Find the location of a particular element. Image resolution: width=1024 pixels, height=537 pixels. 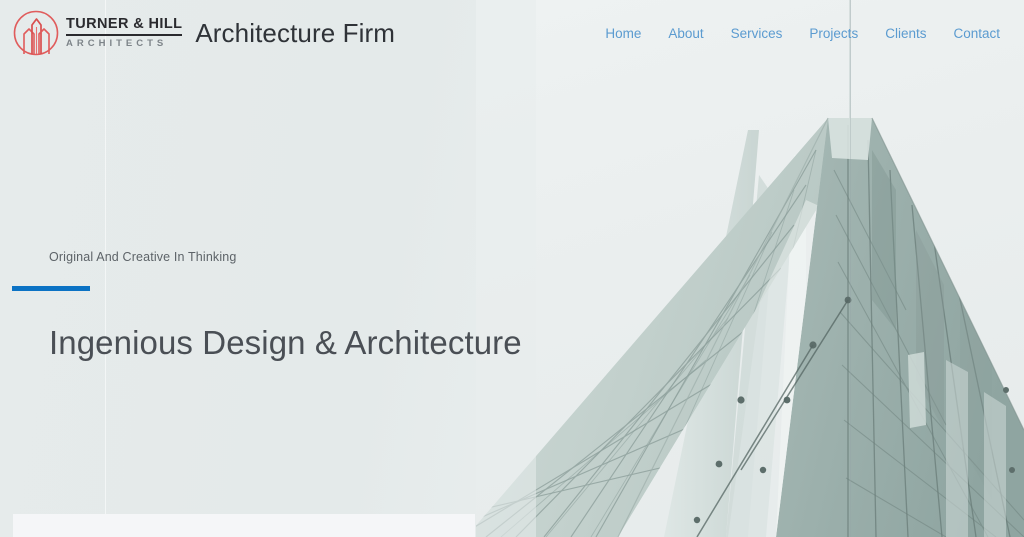

hero-heading: Ingenious Design & Architecture is located at coordinates (285, 342).